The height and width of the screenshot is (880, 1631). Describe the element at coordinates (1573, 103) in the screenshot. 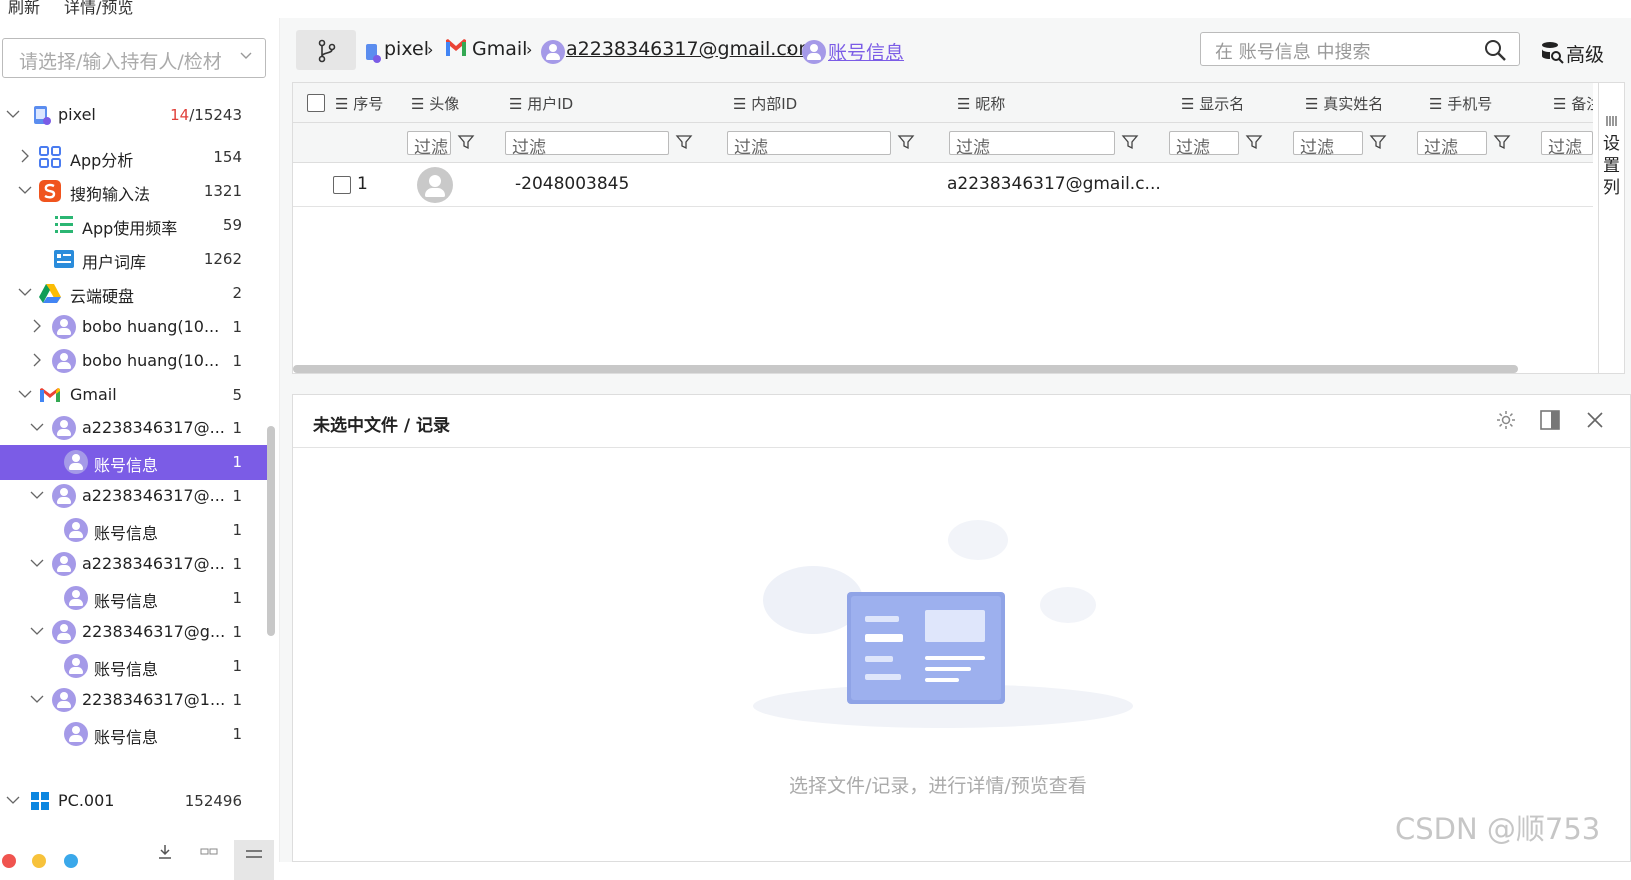

I see `column-header-remark: ☰ 备注` at that location.